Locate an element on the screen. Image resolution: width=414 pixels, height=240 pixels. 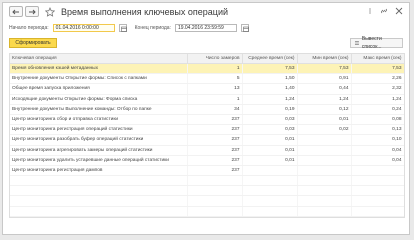
count-cell: 1 is located at coordinates (215, 69).